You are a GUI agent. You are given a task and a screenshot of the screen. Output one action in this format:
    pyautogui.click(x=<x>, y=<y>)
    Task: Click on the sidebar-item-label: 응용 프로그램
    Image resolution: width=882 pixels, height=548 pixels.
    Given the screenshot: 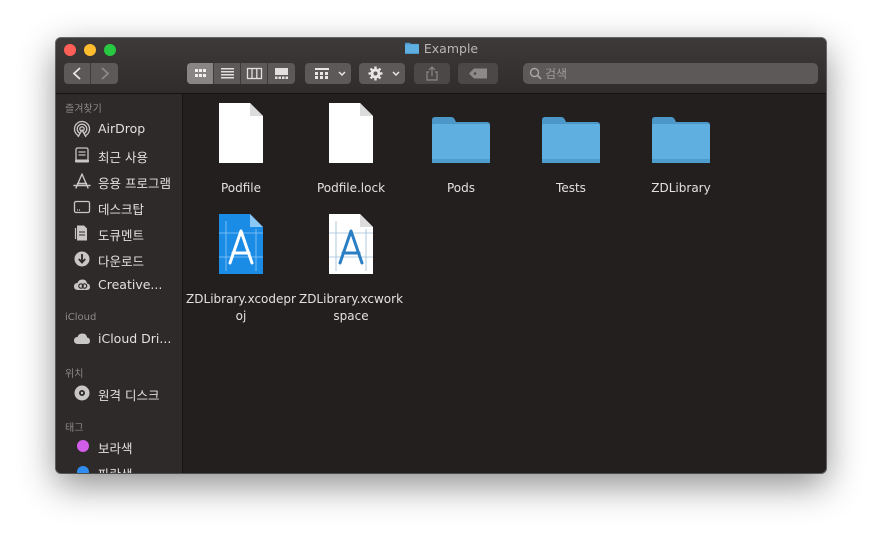 What is the action you would take?
    pyautogui.click(x=134, y=183)
    